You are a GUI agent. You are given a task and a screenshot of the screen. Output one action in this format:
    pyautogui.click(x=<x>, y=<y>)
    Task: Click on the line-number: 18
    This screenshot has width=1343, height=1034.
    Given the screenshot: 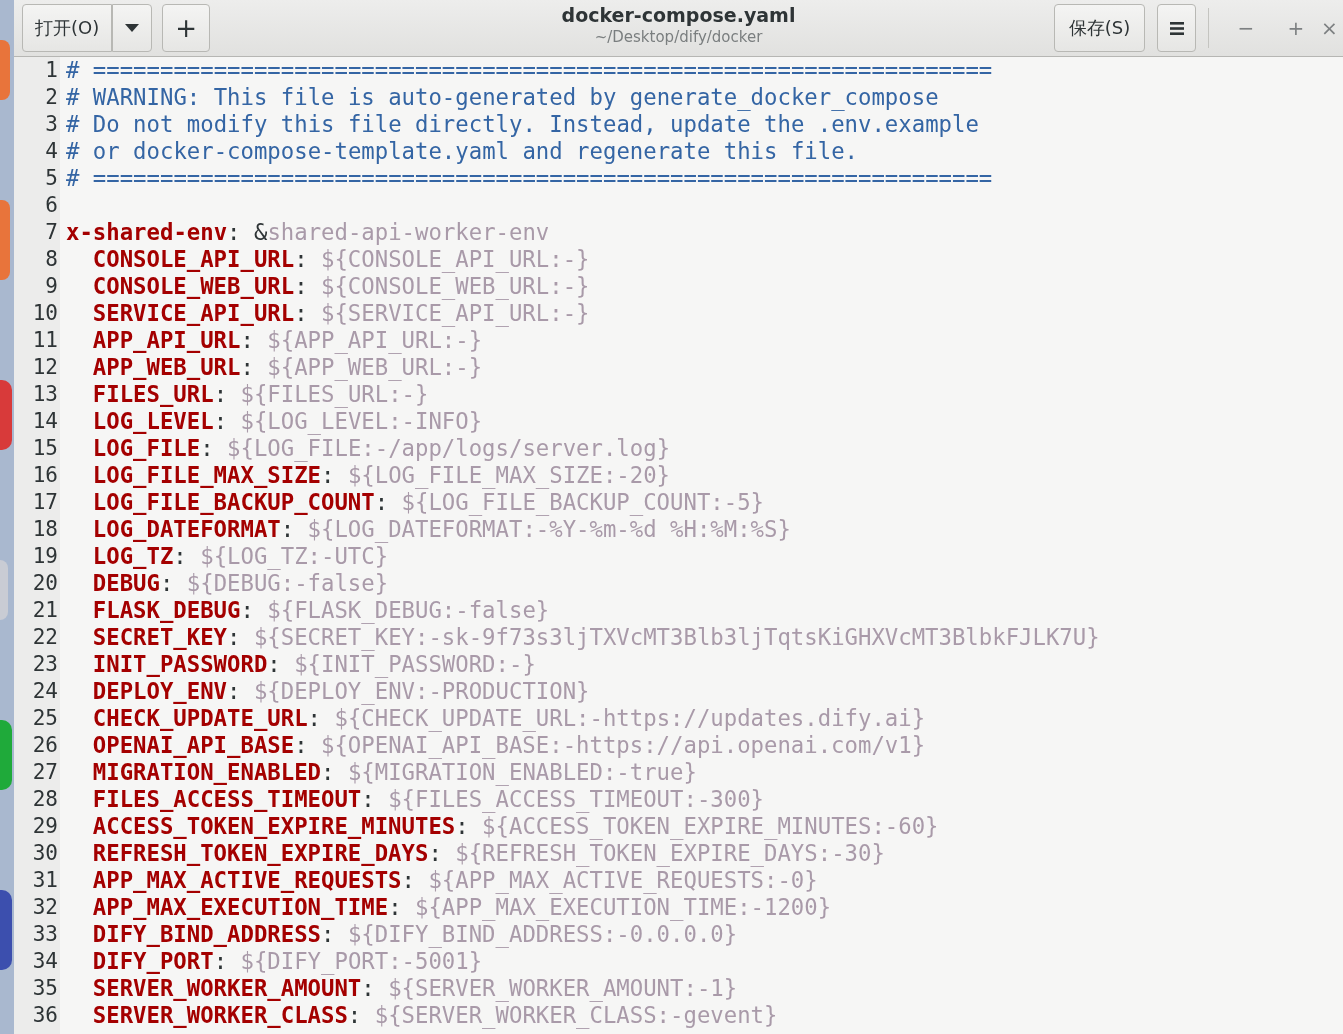 What is the action you would take?
    pyautogui.click(x=45, y=529)
    